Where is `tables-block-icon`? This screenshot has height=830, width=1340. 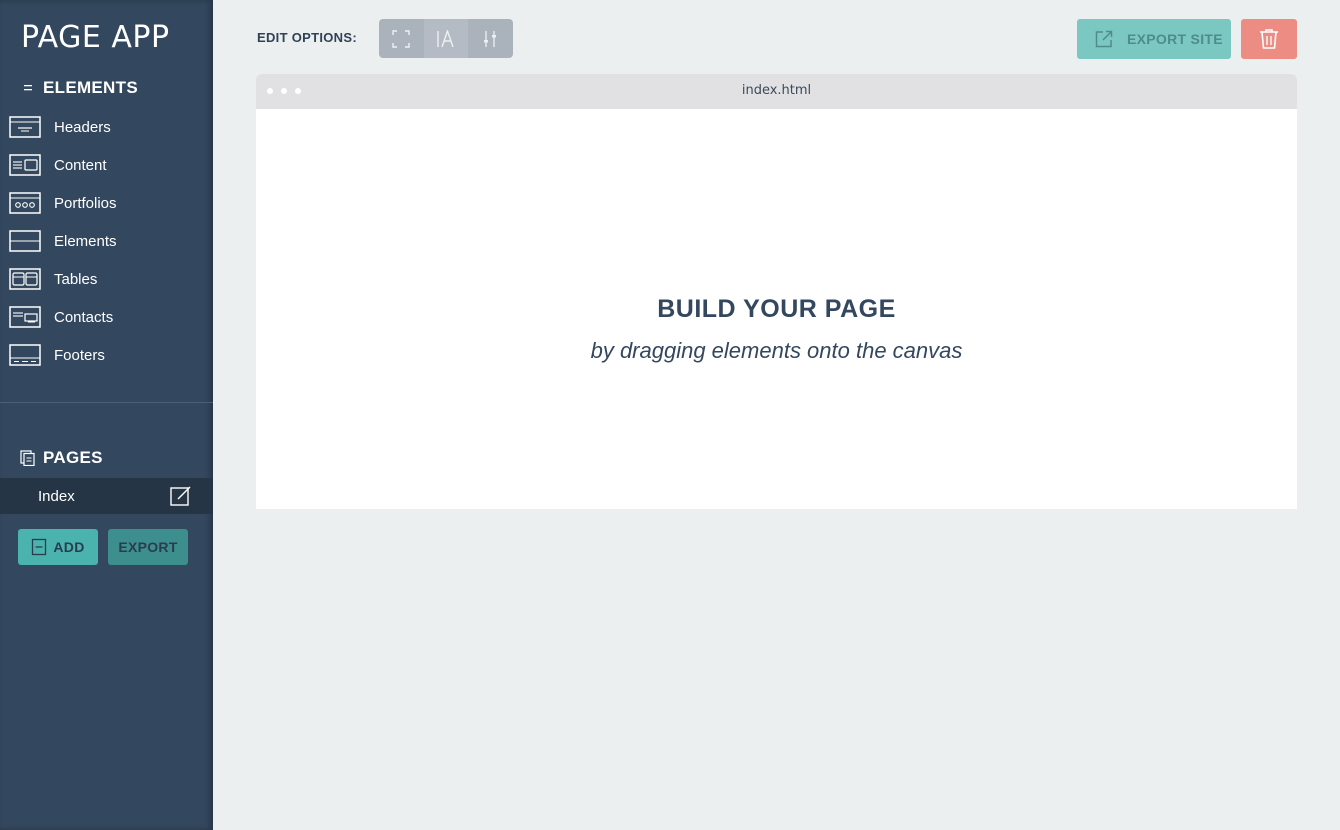 tables-block-icon is located at coordinates (25, 279).